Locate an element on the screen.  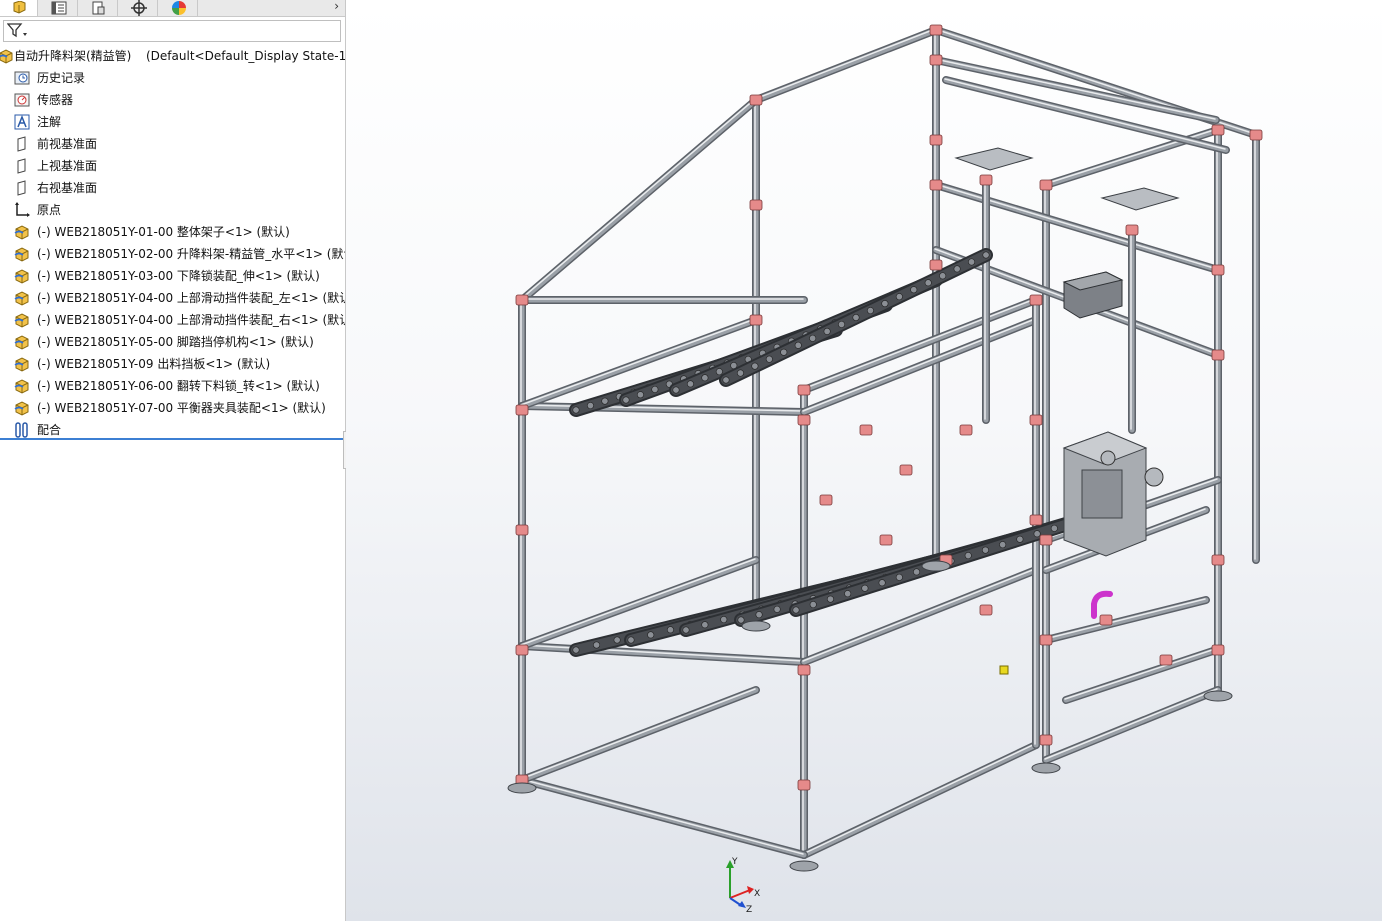
panel-splitter is located at coordinates (172, 439).